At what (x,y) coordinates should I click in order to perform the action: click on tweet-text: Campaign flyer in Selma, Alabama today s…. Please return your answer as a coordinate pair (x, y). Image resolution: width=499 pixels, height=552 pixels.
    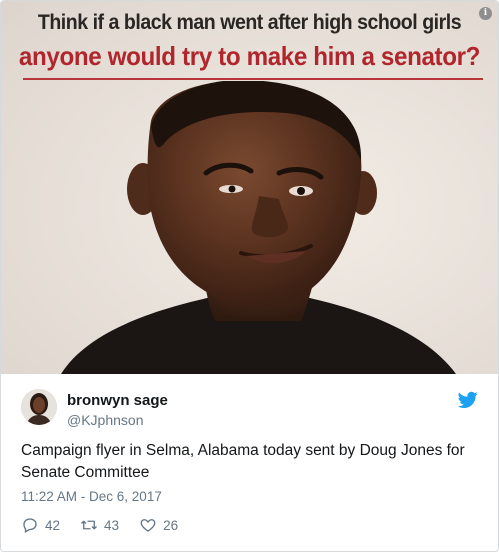
    Looking at the image, I should click on (243, 461).